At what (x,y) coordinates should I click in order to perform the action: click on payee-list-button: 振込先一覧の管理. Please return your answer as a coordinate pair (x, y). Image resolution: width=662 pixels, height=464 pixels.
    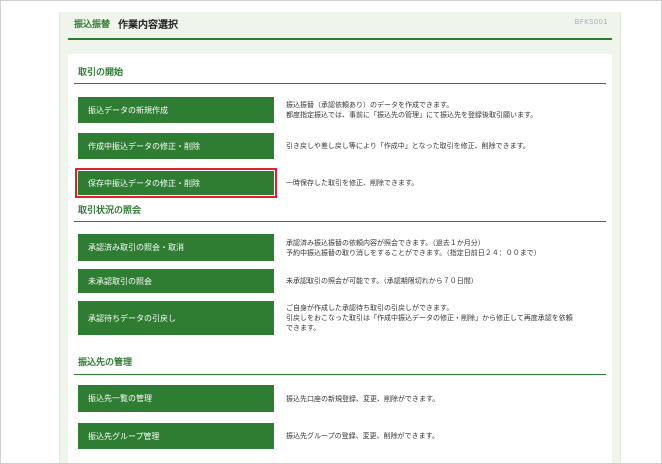
    Looking at the image, I should click on (176, 398).